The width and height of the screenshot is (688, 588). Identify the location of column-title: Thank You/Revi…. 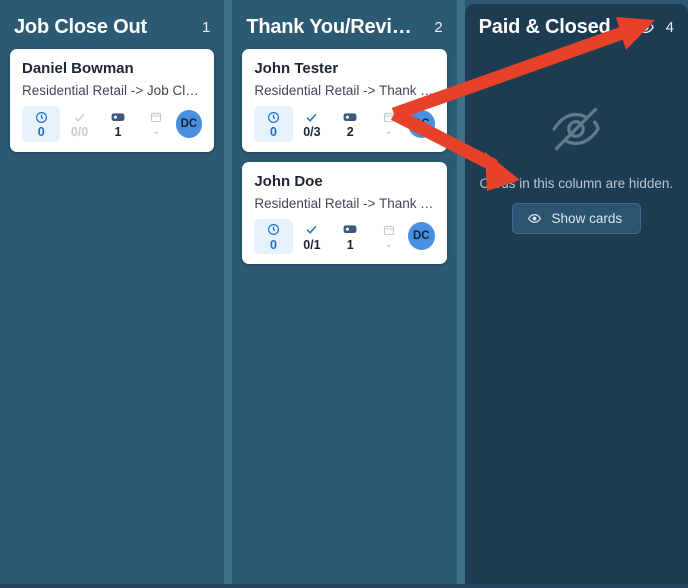
(329, 27).